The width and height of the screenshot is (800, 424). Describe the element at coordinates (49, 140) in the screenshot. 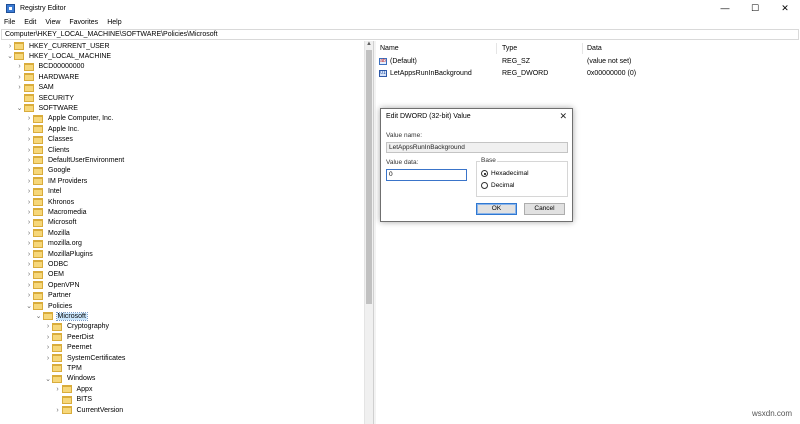

I see `tree-node: › Classes` at that location.